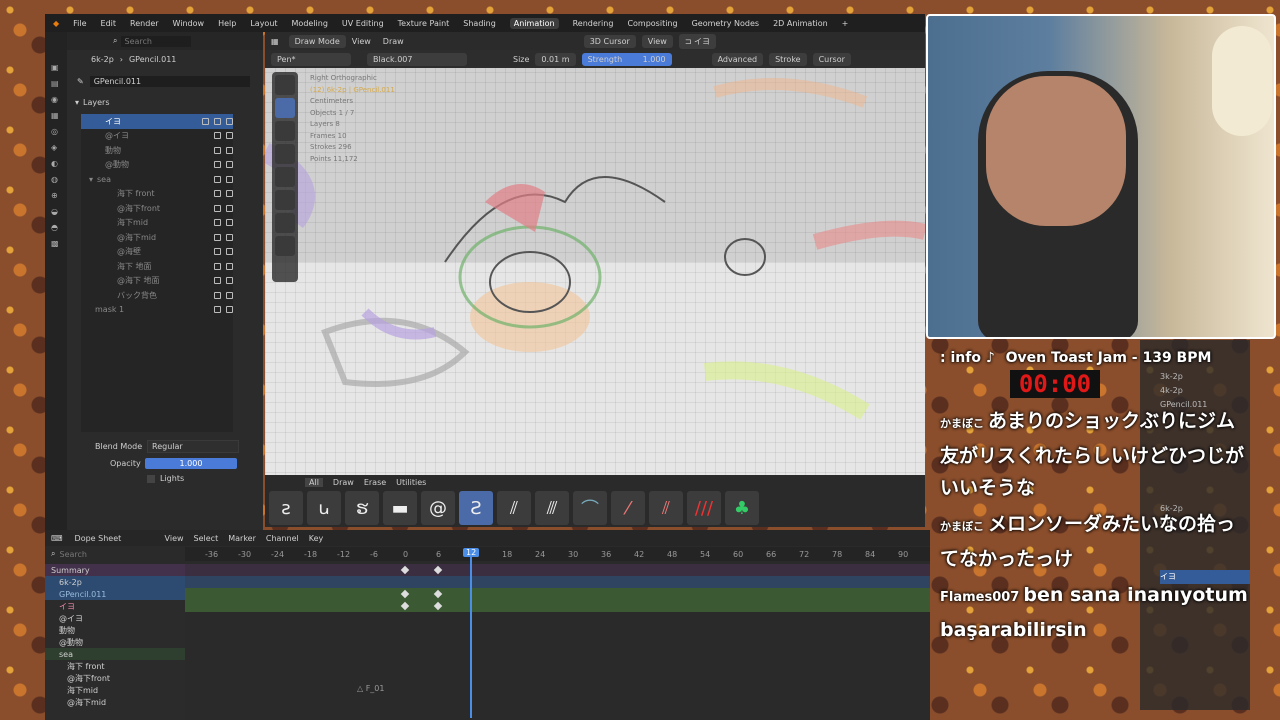 The image size is (1280, 720). I want to click on brush-thumbnail: ⫻, so click(552, 508).